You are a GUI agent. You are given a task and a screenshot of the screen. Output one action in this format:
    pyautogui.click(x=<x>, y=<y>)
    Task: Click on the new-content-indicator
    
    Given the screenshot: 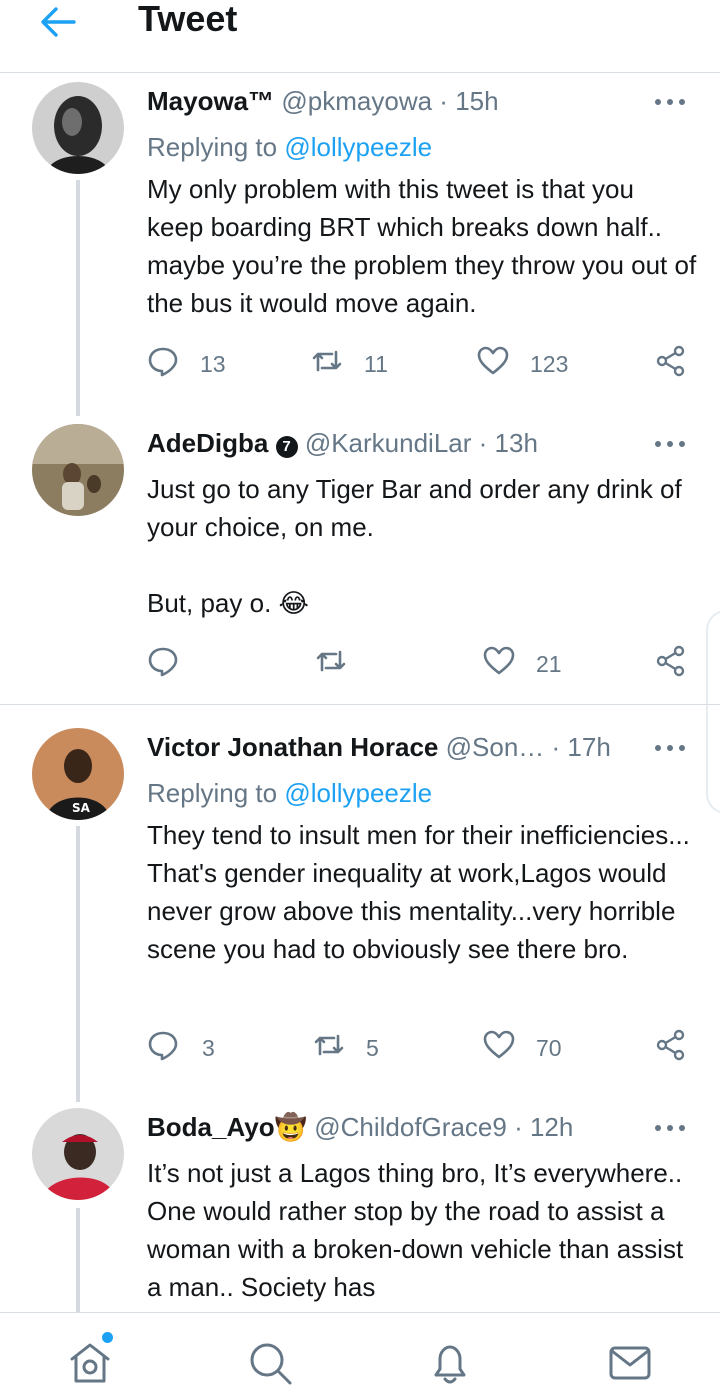 What is the action you would take?
    pyautogui.click(x=107, y=1337)
    